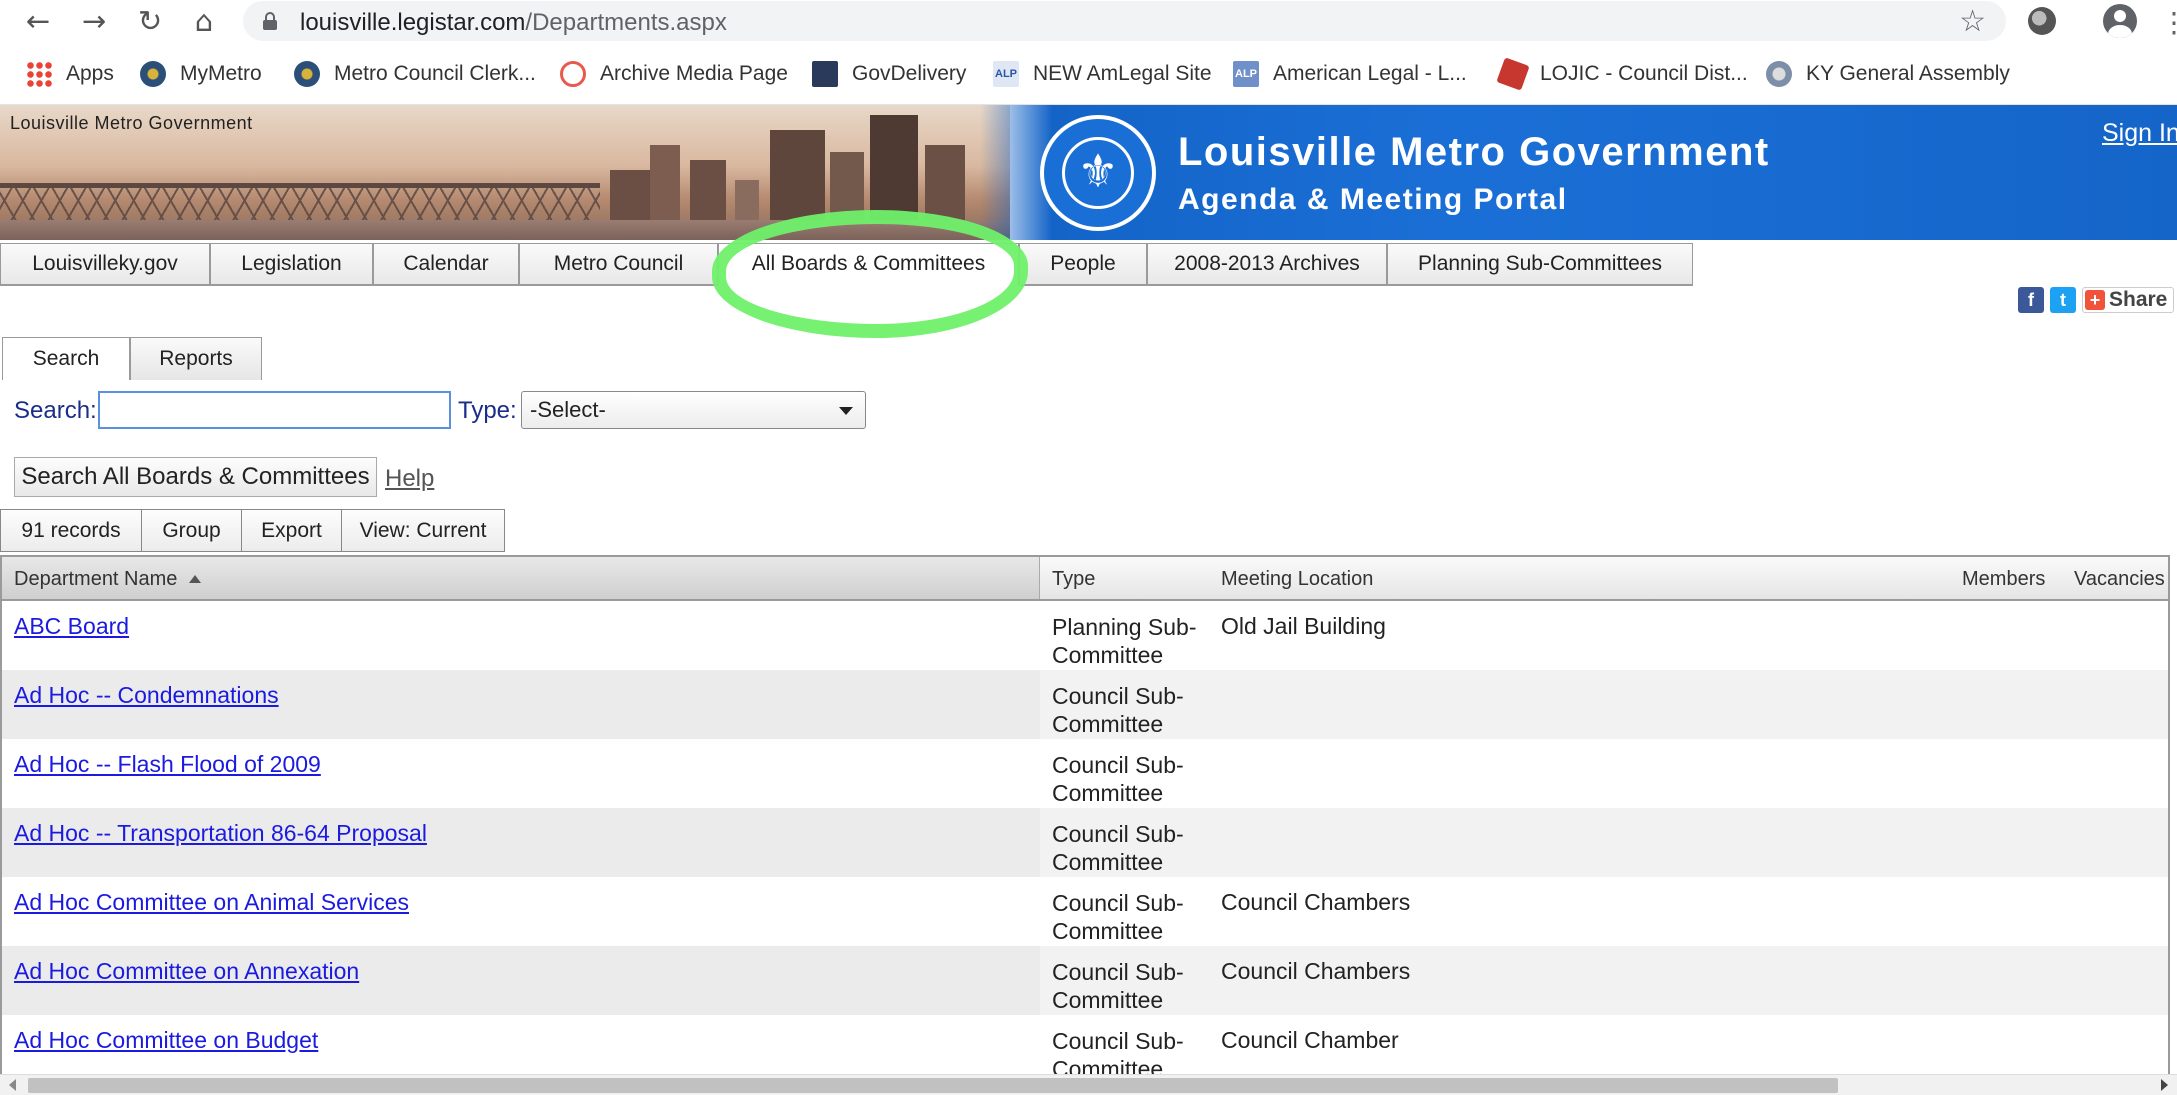 The width and height of the screenshot is (2177, 1095). I want to click on share-bar: f t + Share, so click(2096, 300).